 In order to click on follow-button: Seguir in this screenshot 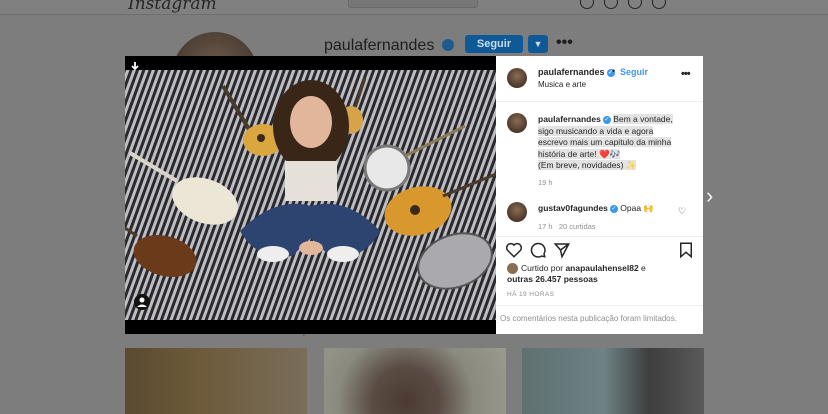, I will do `click(634, 72)`.